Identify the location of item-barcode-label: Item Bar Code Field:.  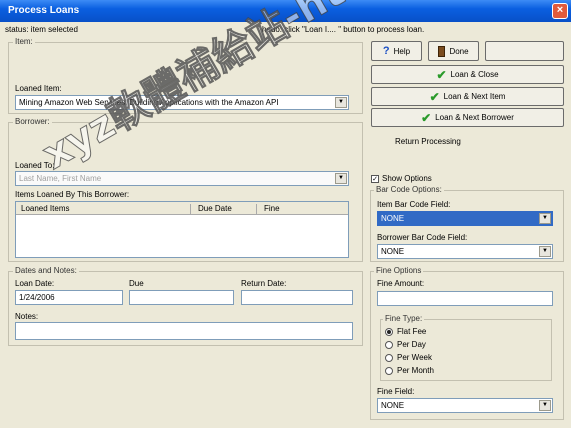
(414, 204).